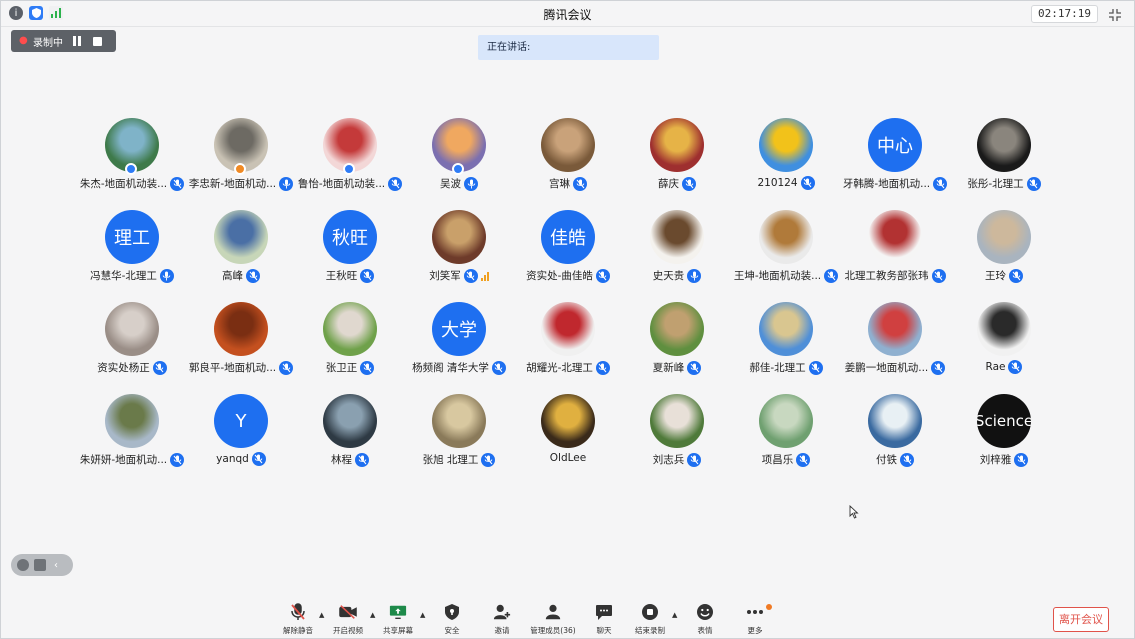  Describe the element at coordinates (1004, 459) in the screenshot. I see `participant-name-row: 刘梓雅` at that location.